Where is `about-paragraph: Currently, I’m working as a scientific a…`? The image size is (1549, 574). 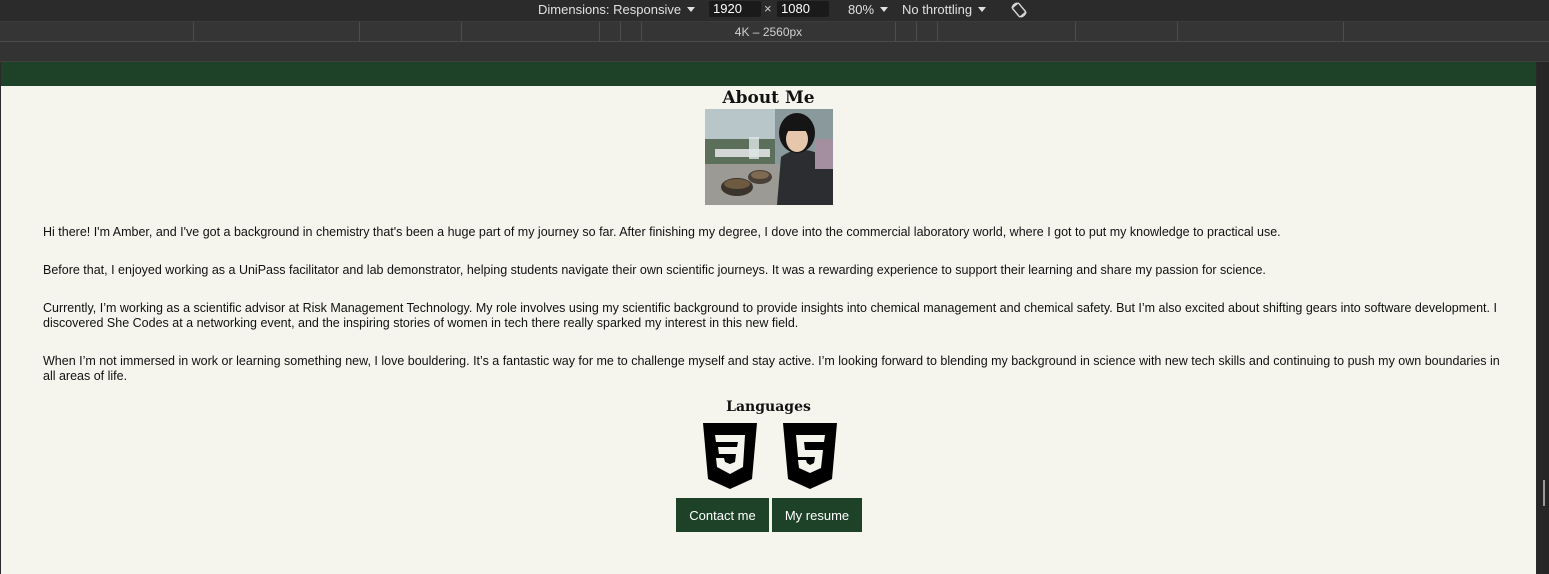
about-paragraph: Currently, I’m working as a scientific a… is located at coordinates (770, 315).